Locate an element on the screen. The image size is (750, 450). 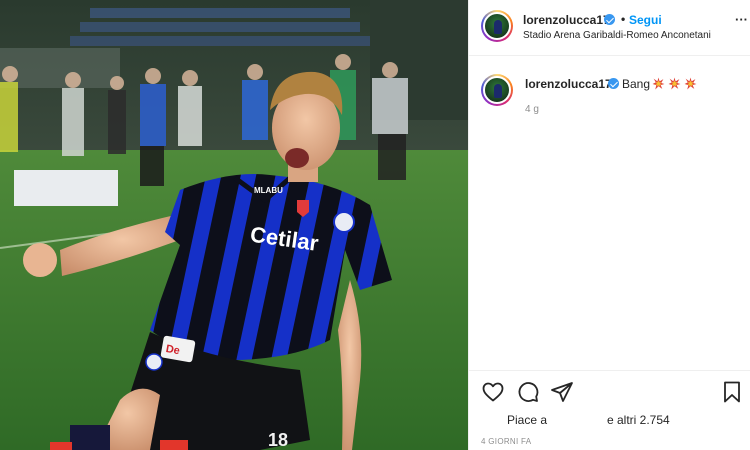
follow-button: Segui is located at coordinates (645, 20).